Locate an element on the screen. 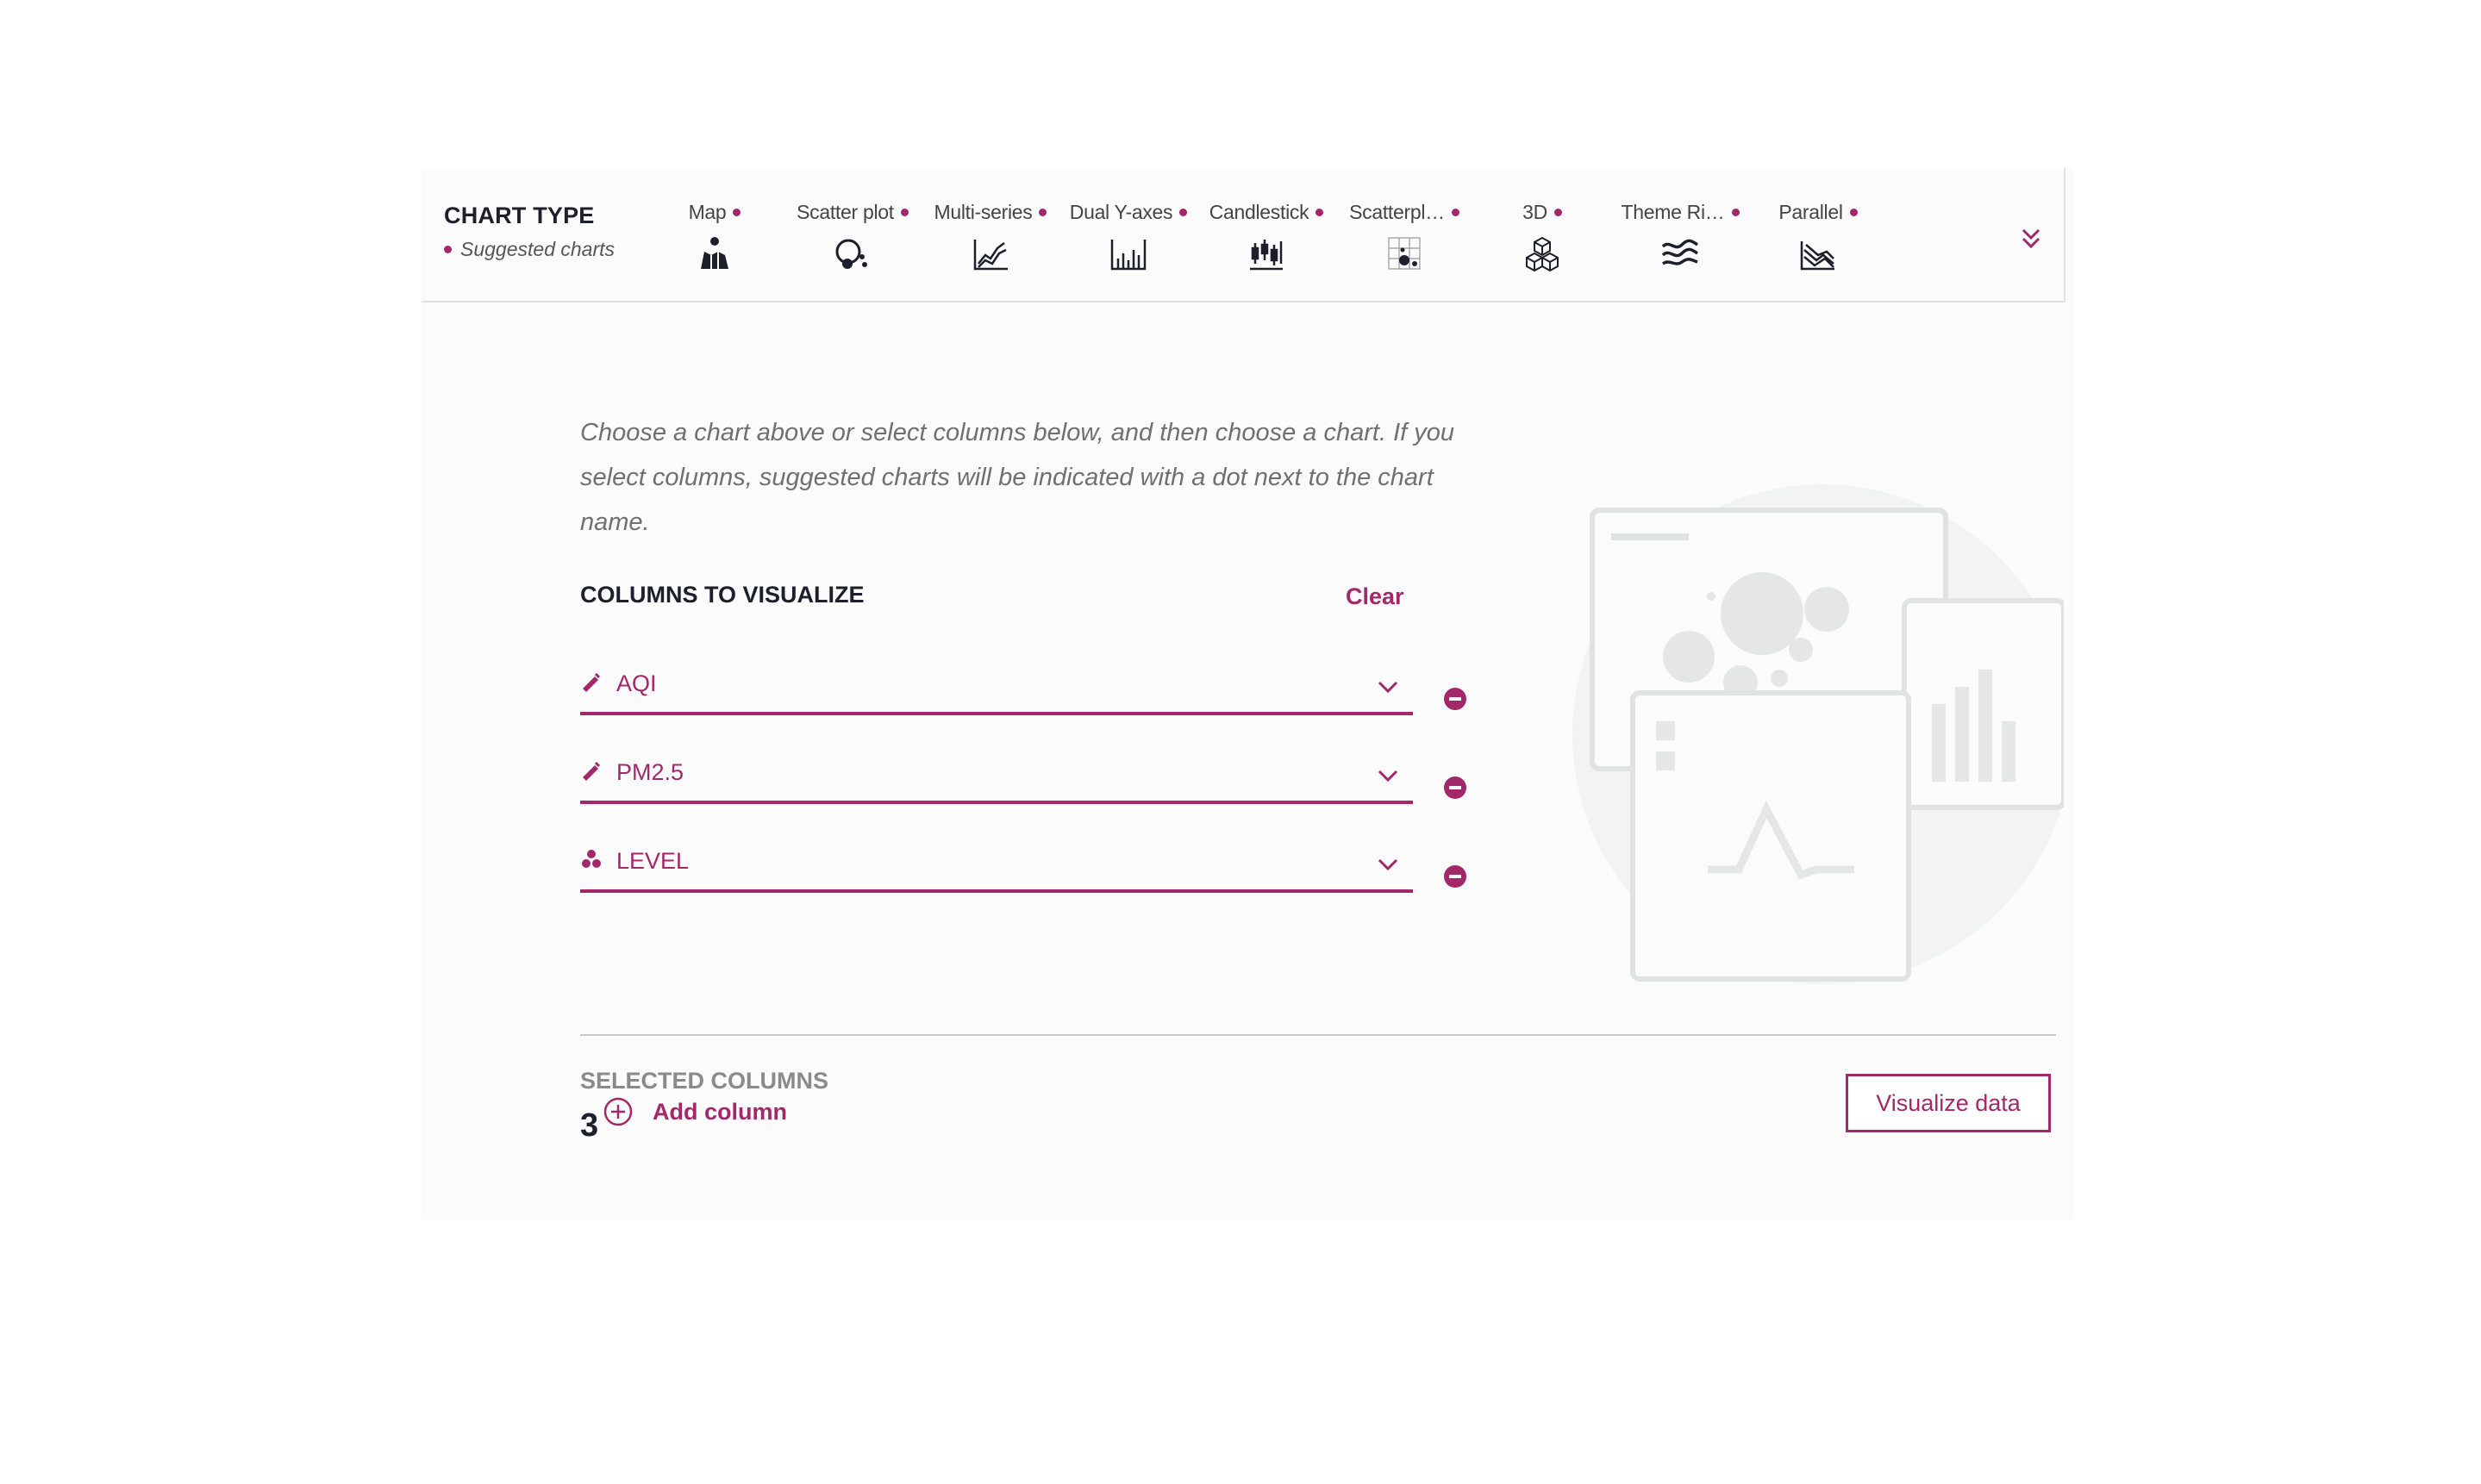 Image resolution: width=2481 pixels, height=1484 pixels. expand-chart-types-button is located at coordinates (2031, 239).